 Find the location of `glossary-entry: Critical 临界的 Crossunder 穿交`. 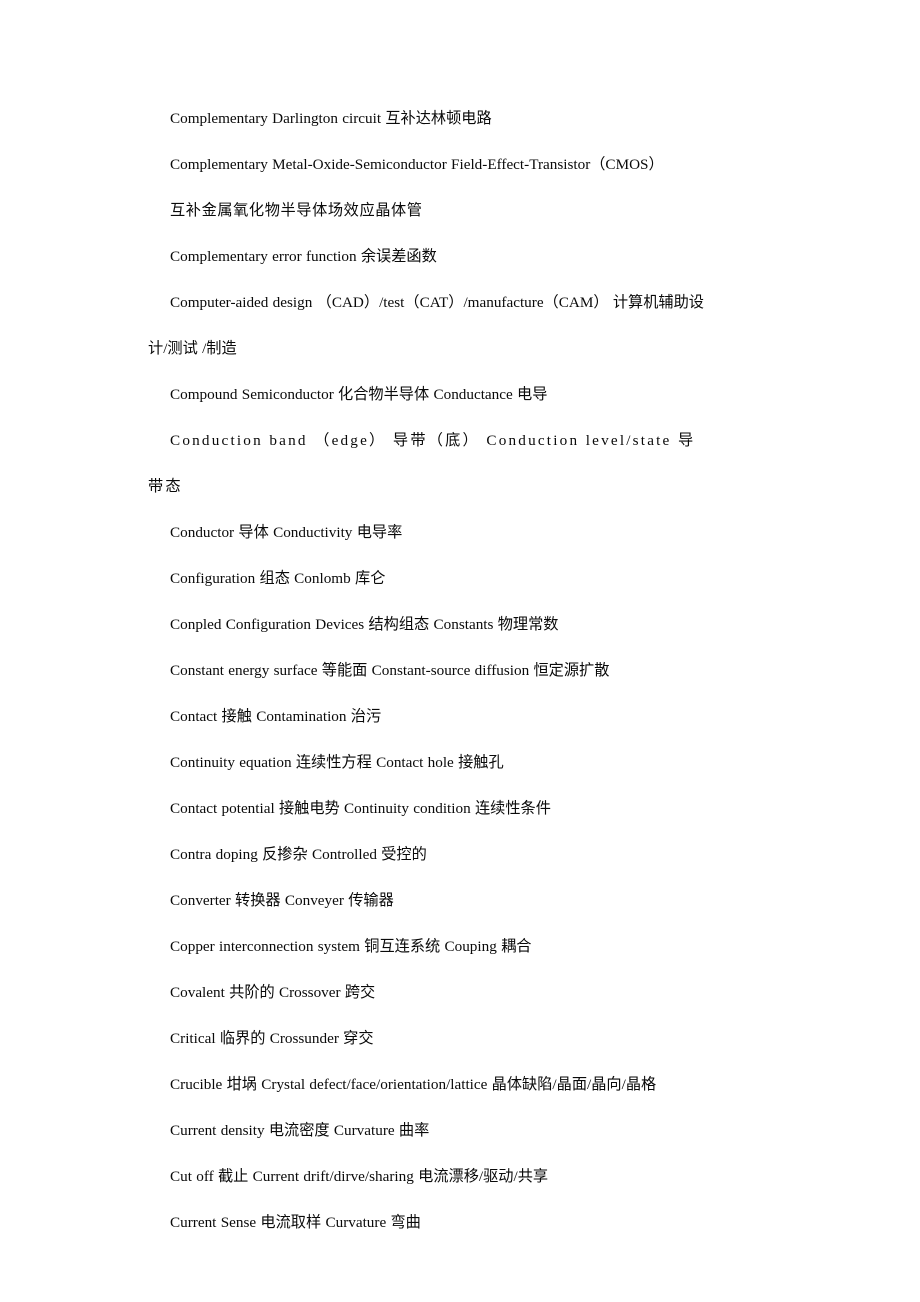

glossary-entry: Critical 临界的 Crossunder 穿交 is located at coordinates (272, 1038).